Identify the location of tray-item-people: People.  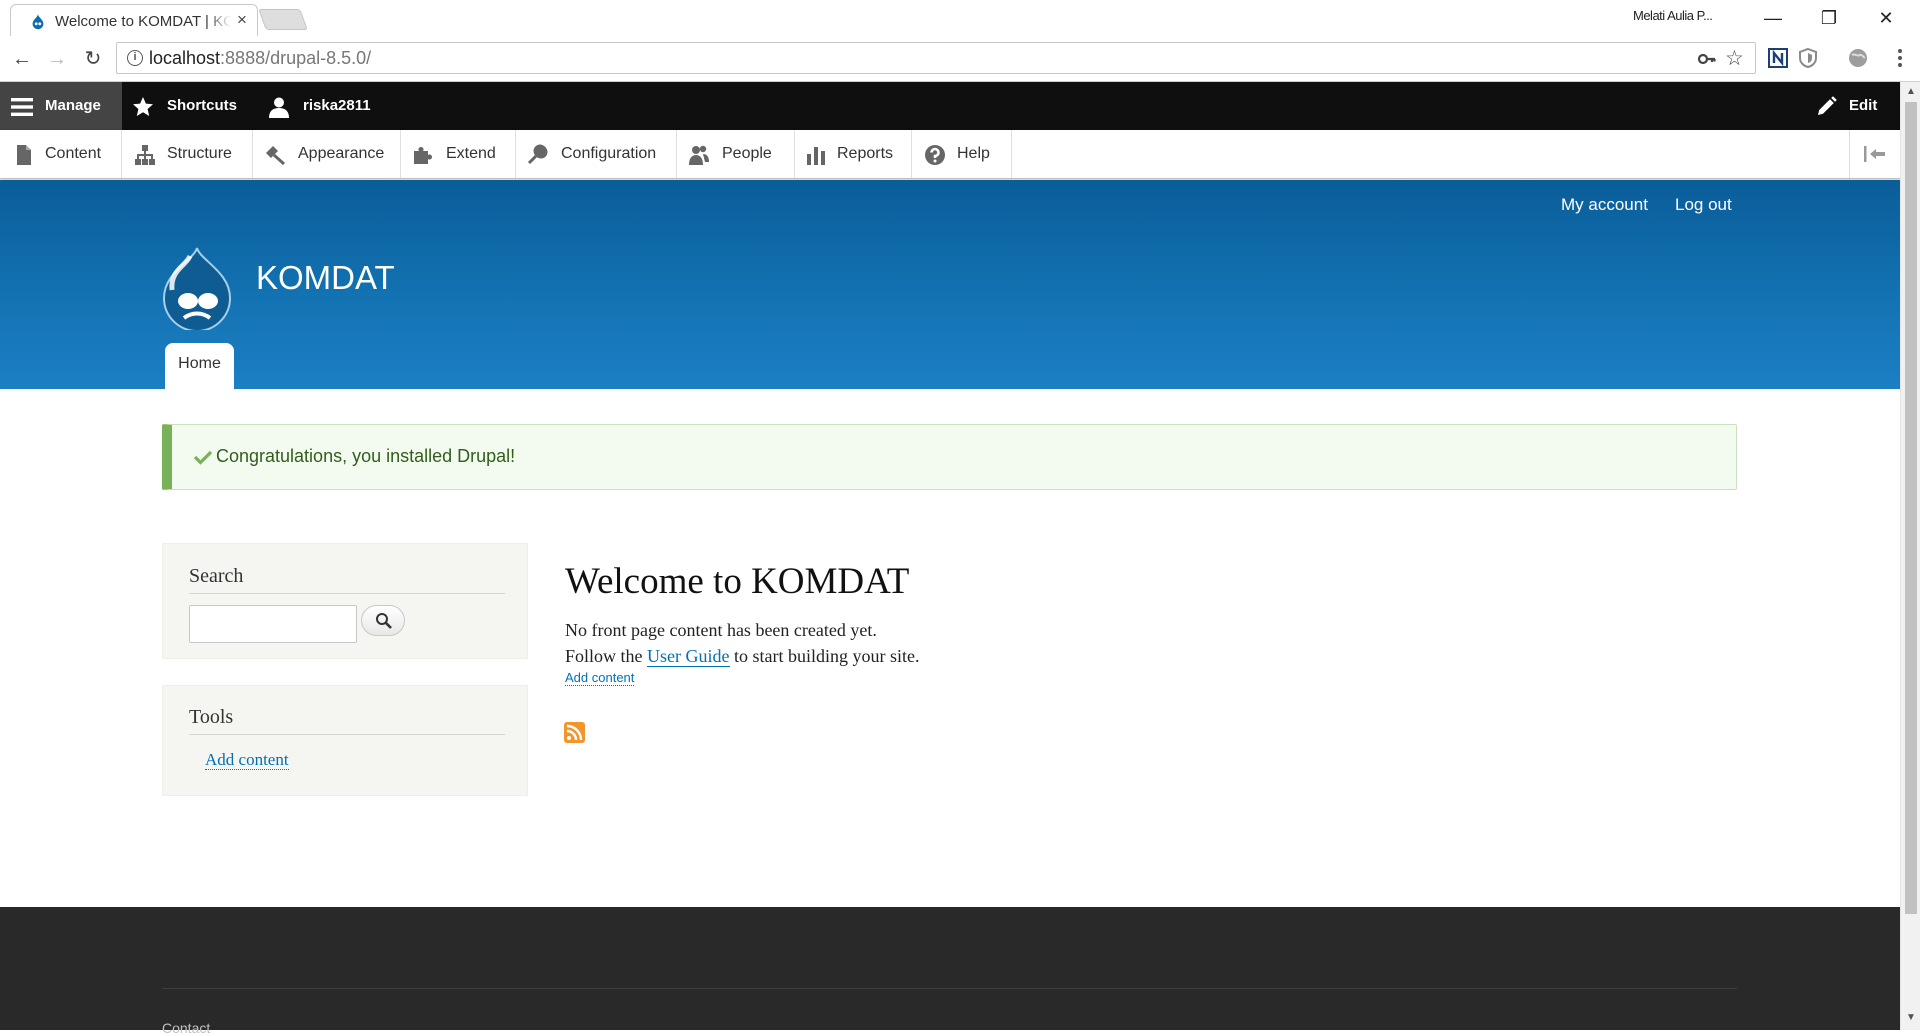
(736, 154).